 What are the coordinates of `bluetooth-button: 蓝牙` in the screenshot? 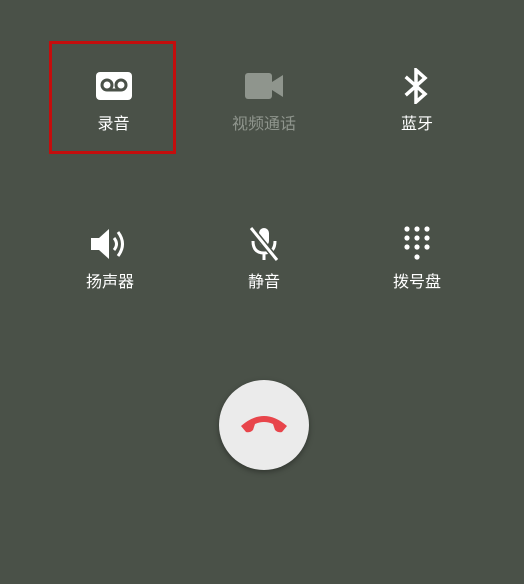 It's located at (417, 98).